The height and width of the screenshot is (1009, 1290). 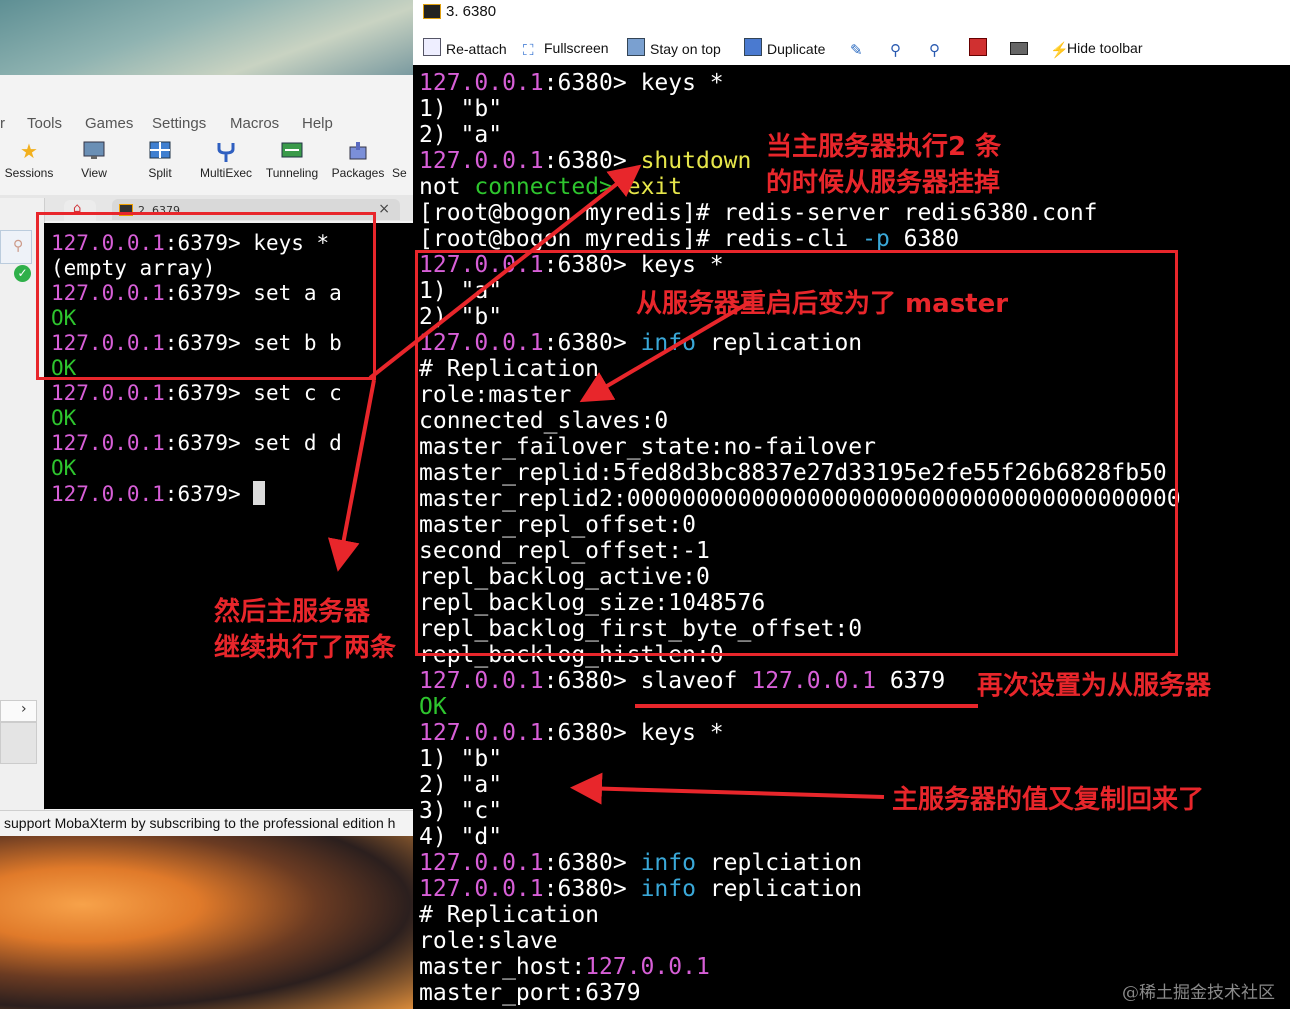 I want to click on hide-toolbar-button: ⚡Hide toolbar, so click(x=1096, y=48).